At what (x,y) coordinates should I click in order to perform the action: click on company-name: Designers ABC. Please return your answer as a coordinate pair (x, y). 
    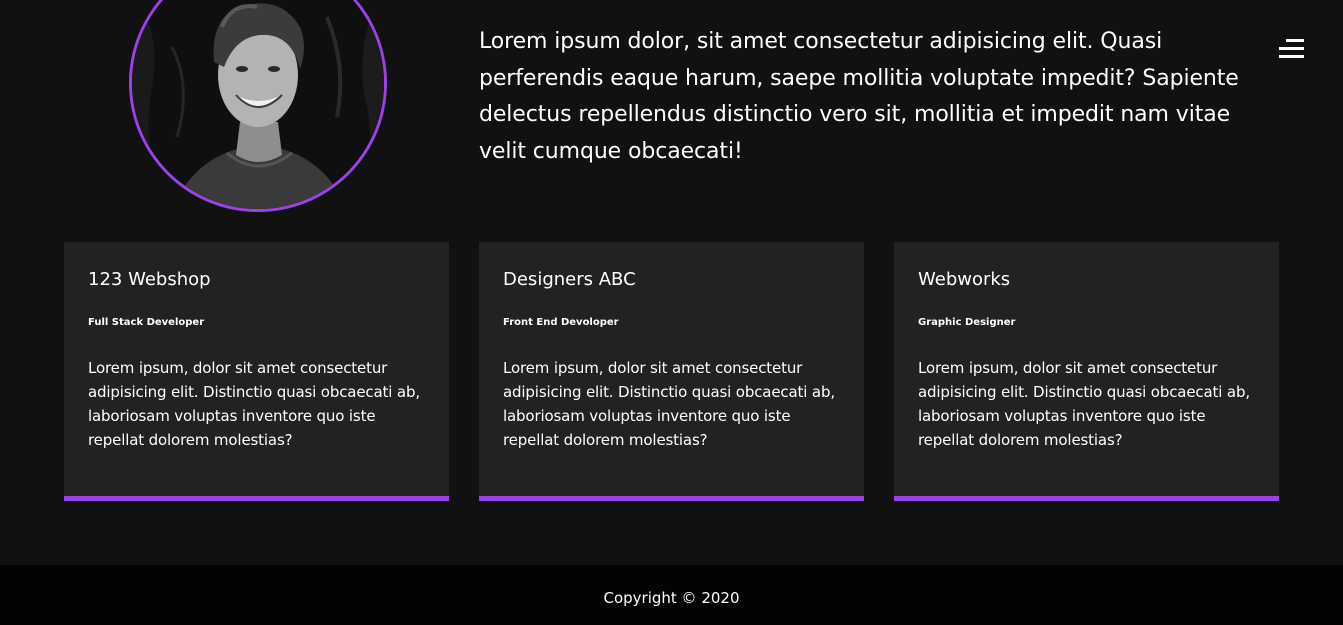
    Looking at the image, I should click on (569, 279).